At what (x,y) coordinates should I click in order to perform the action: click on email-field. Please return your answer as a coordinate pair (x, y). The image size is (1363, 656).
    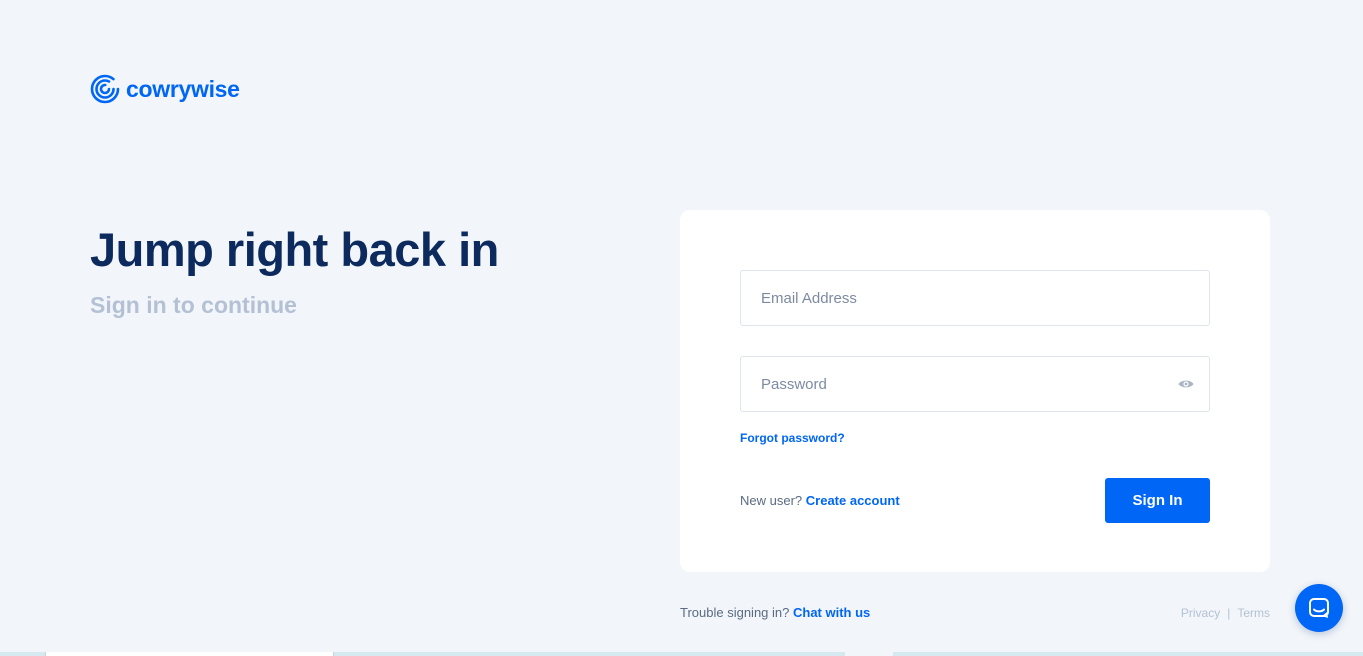
    Looking at the image, I should click on (975, 298).